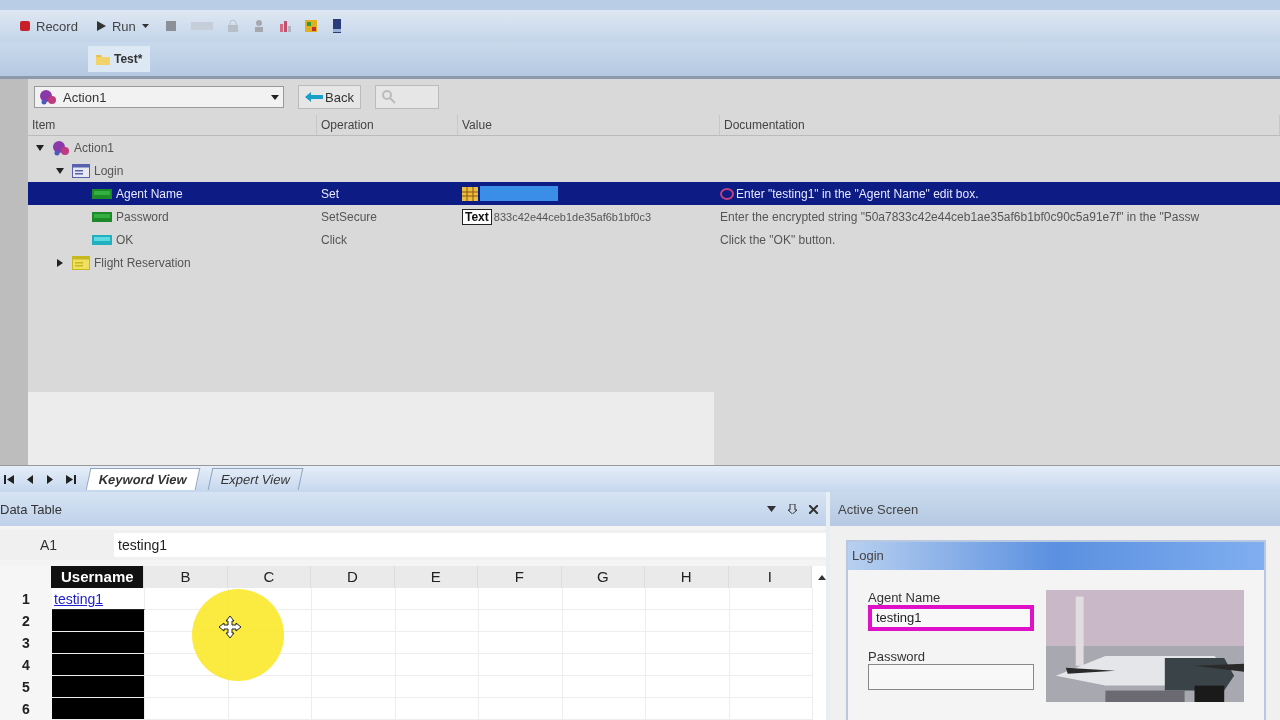  What do you see at coordinates (26, 709) in the screenshot?
I see `row-number: 6` at bounding box center [26, 709].